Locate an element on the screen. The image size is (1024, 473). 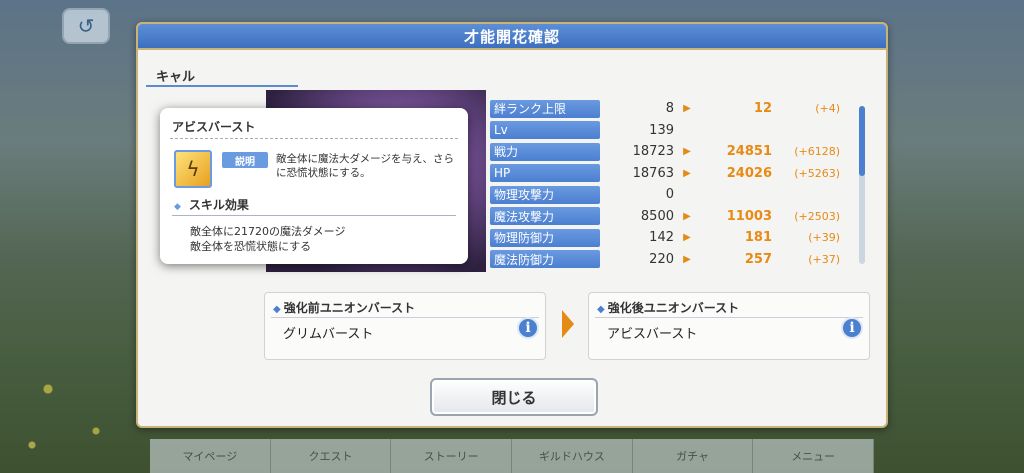
stat-diff: (+4) is located at coordinates (827, 109).